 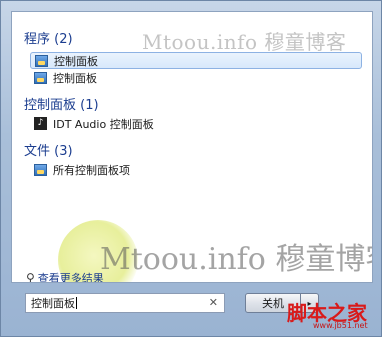 I want to click on result-item-idt-audio: ♪ IDT Audio 控制面板, so click(x=196, y=123).